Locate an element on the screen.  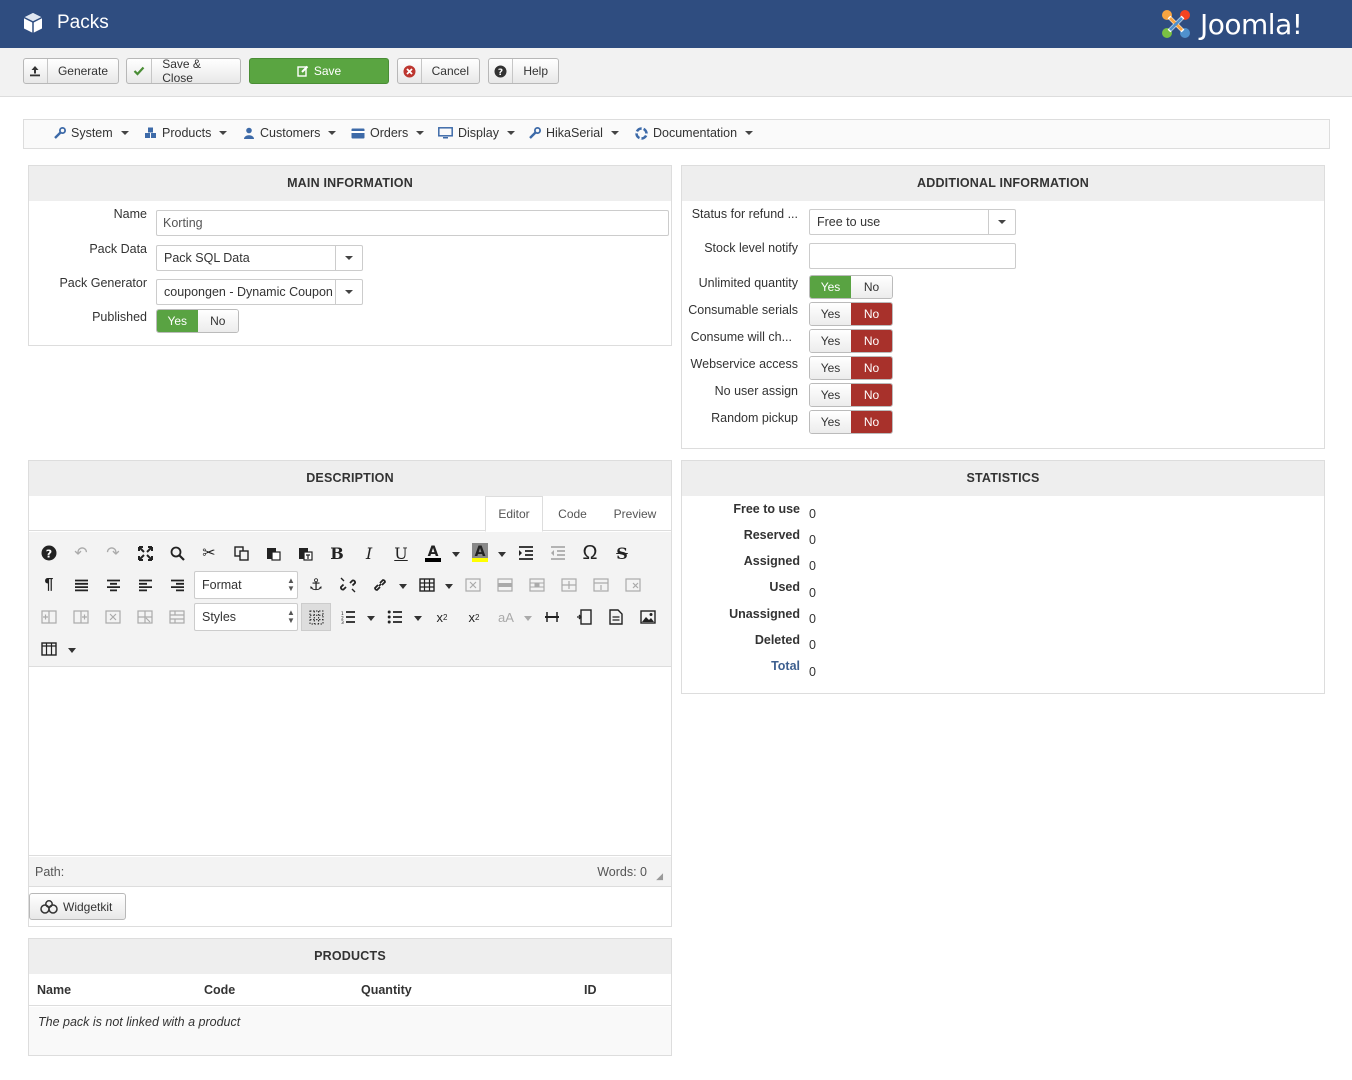
pack-data-select: Pack SQL Data is located at coordinates (259, 258).